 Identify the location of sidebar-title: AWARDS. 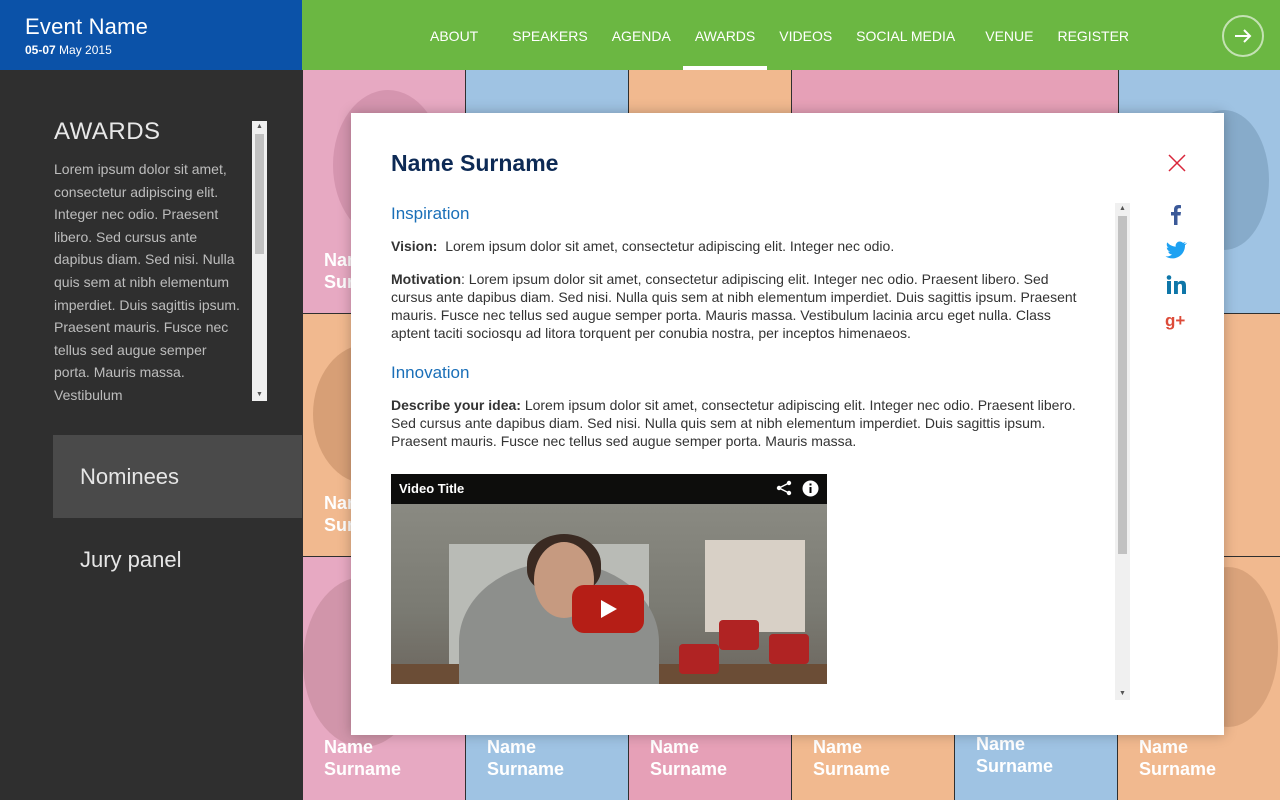
(107, 131).